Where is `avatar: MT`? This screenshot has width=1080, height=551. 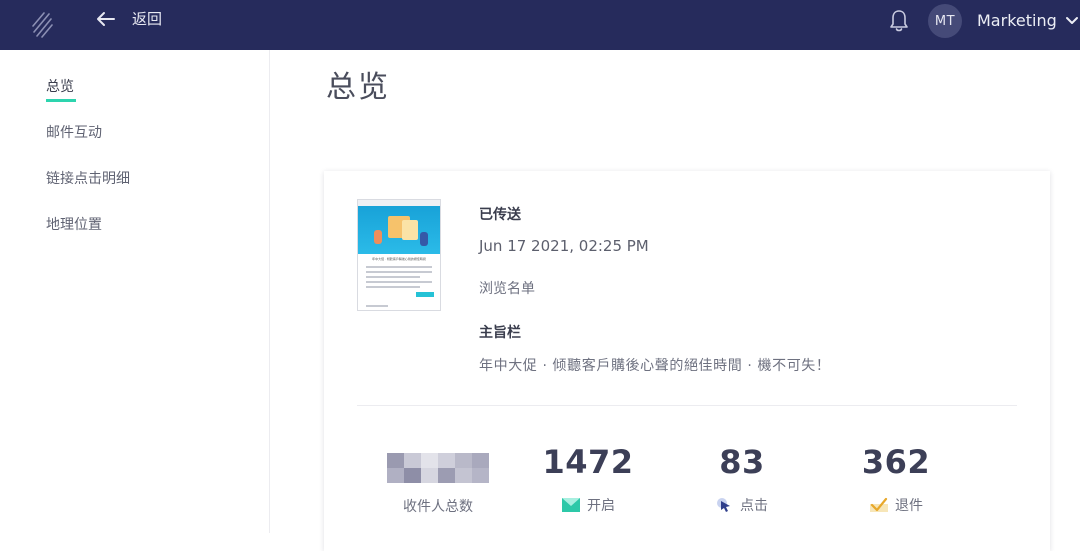
avatar: MT is located at coordinates (945, 21).